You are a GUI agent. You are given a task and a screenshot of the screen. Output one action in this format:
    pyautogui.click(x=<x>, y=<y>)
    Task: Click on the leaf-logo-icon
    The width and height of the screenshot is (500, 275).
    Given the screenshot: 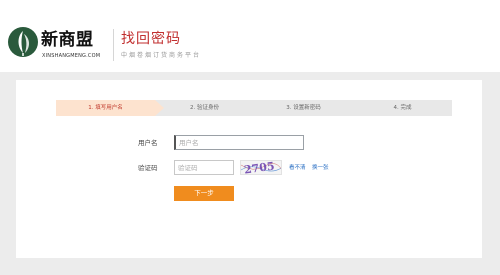 What is the action you would take?
    pyautogui.click(x=23, y=42)
    